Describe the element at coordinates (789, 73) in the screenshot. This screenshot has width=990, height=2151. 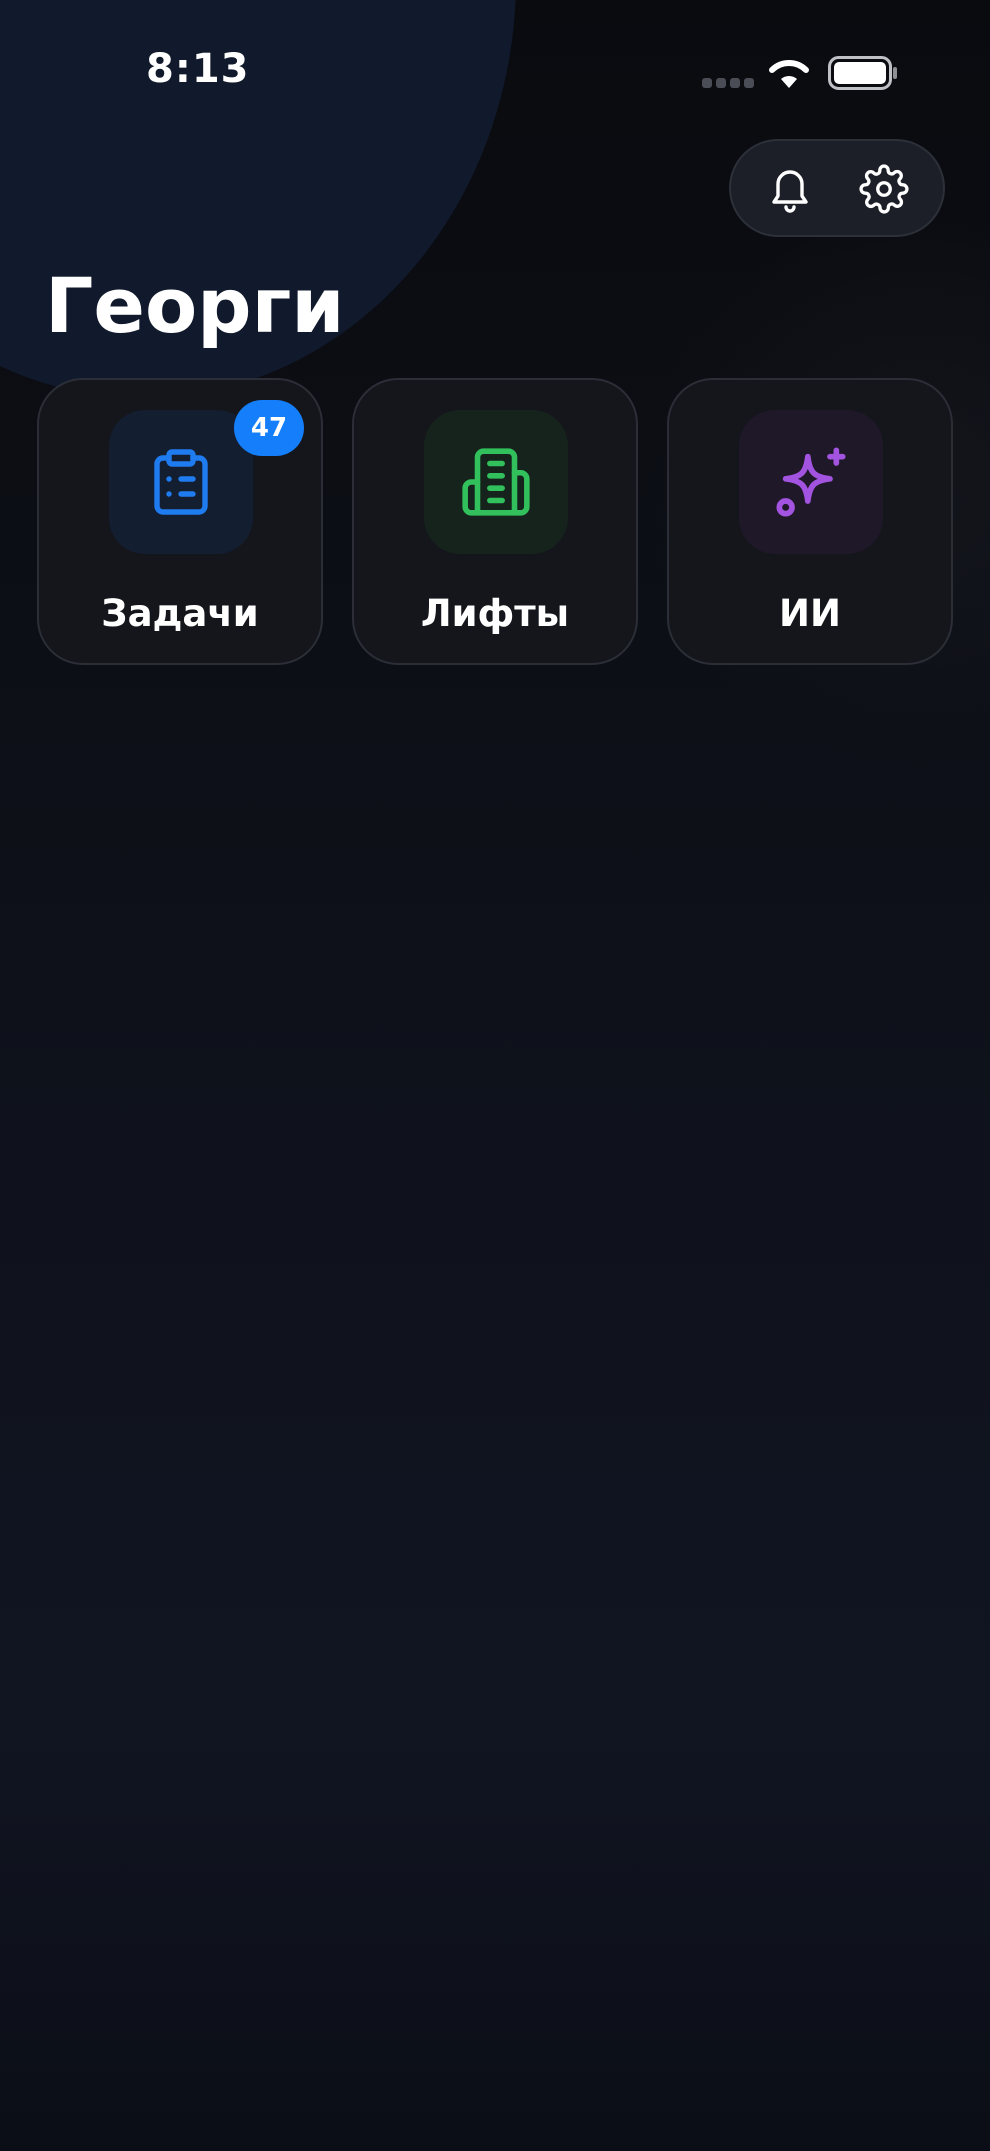
I see `wifi-icon` at that location.